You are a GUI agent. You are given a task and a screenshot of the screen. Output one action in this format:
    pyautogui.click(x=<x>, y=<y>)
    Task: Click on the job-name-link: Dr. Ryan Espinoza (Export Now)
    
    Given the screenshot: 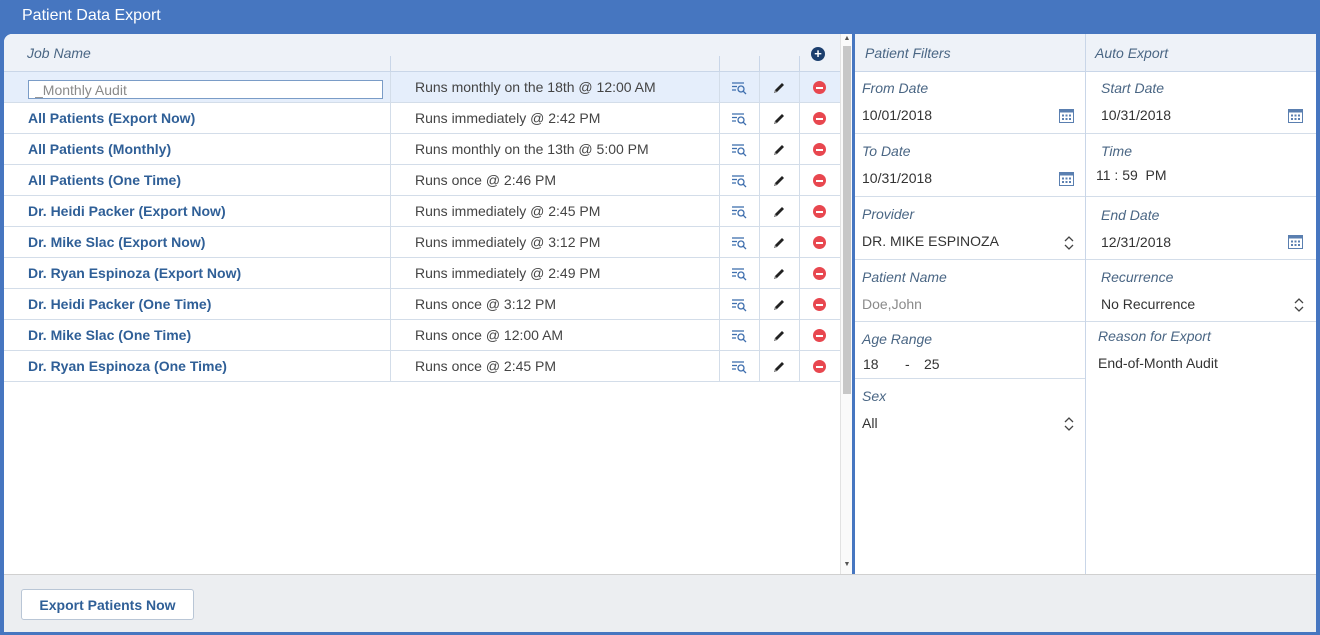 What is the action you would take?
    pyautogui.click(x=134, y=273)
    